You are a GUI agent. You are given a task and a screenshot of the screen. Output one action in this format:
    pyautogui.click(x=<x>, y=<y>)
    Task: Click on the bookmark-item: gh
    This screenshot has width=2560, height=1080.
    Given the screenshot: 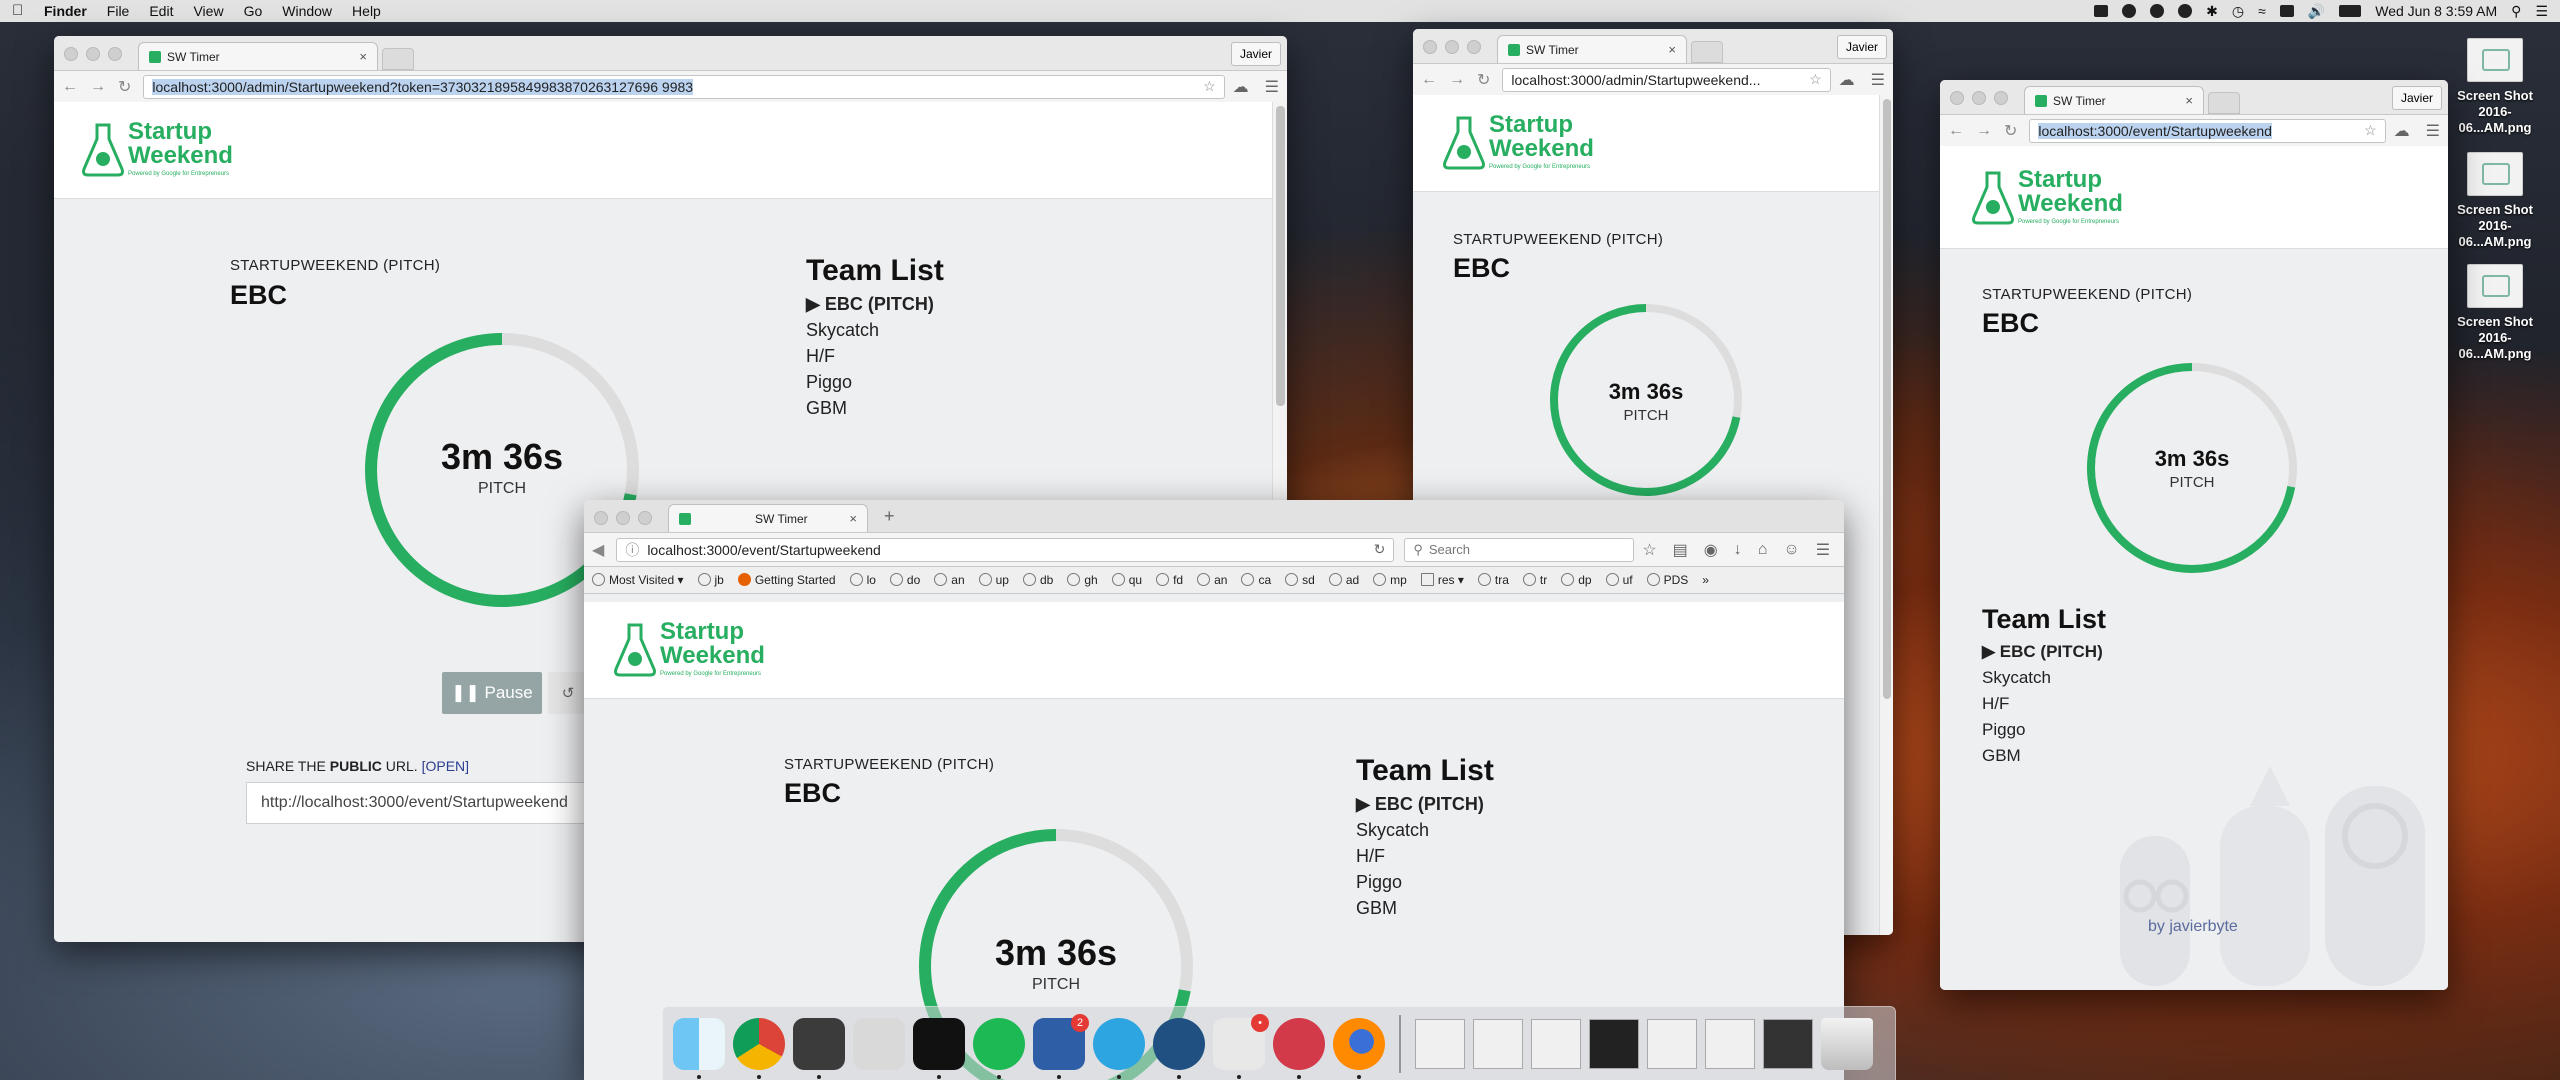 What is the action you would take?
    pyautogui.click(x=1082, y=580)
    